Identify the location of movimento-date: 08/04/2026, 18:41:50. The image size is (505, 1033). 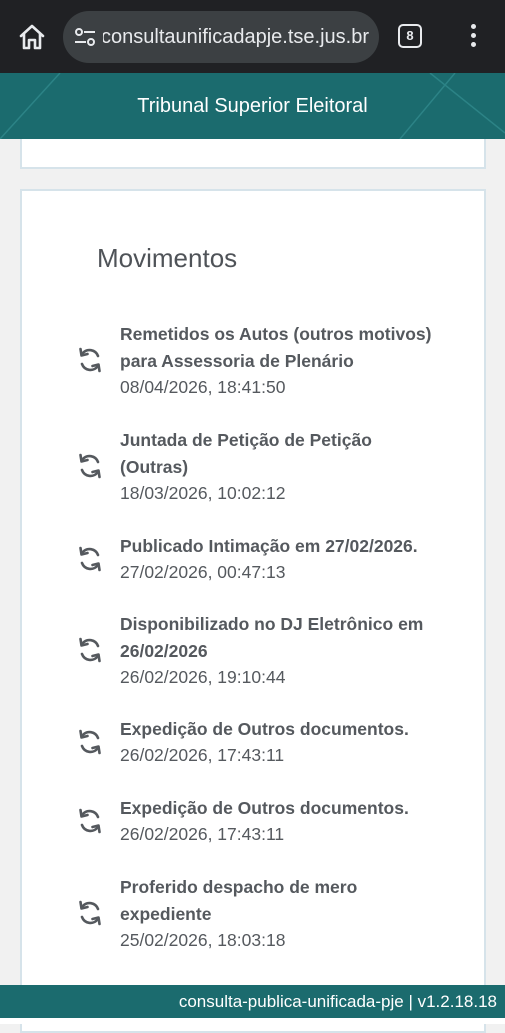
(203, 387).